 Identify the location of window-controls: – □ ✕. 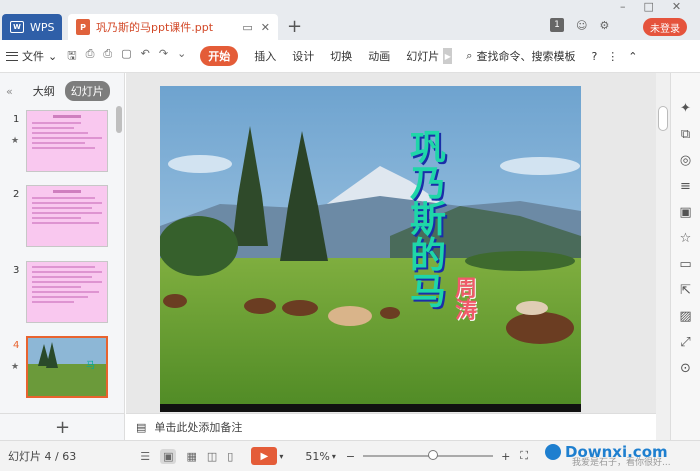
(650, 6).